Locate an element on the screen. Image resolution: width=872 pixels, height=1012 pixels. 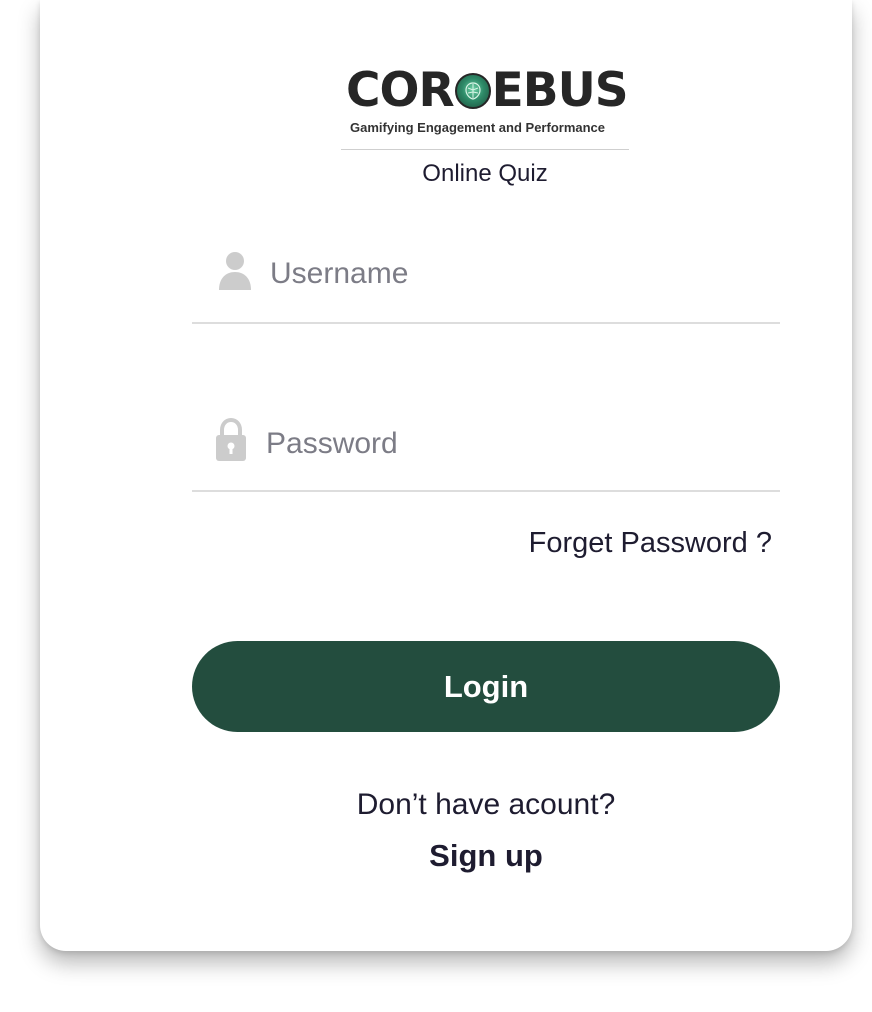
password-input is located at coordinates (506, 444).